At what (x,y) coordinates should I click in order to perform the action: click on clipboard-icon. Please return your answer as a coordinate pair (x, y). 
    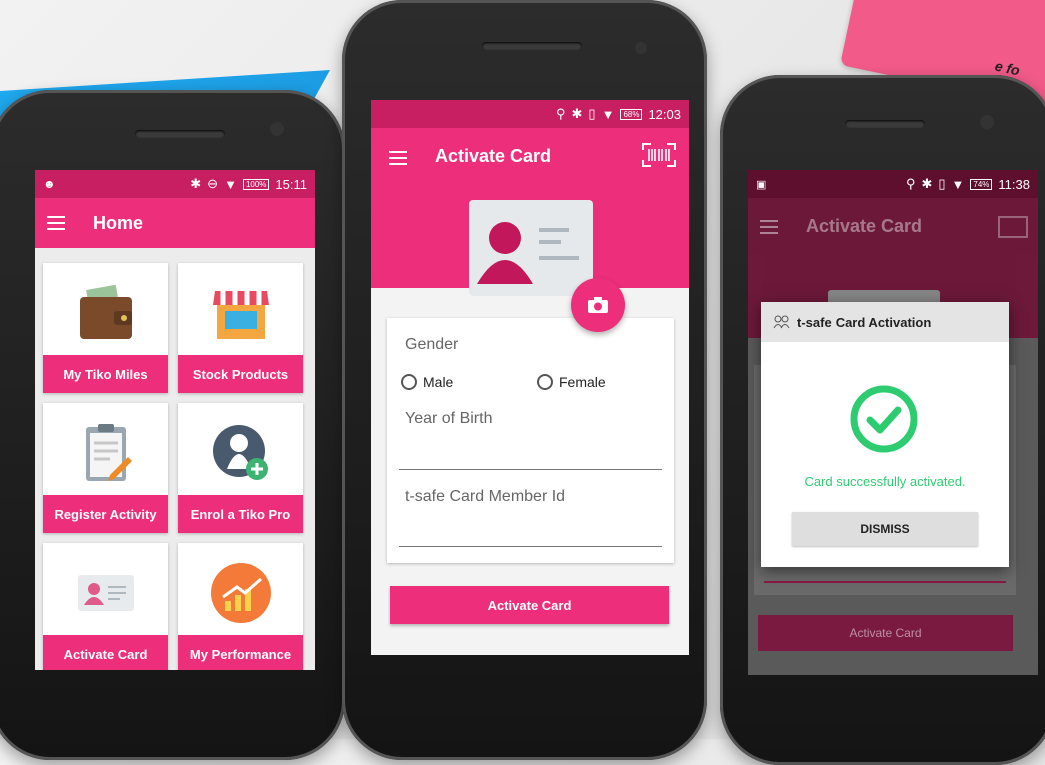
    Looking at the image, I should click on (108, 452).